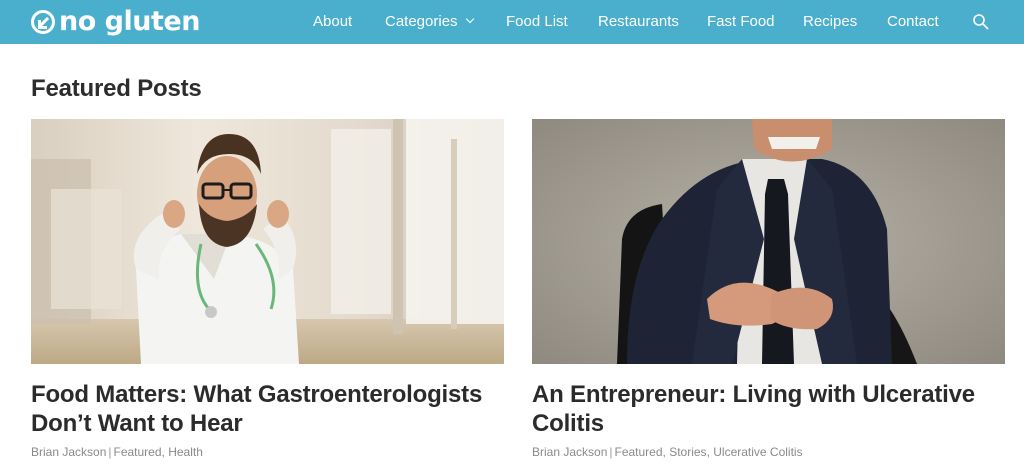 The width and height of the screenshot is (1024, 468). Describe the element at coordinates (741, 22) in the screenshot. I see `nav-item-fast-food: Fast Food` at that location.